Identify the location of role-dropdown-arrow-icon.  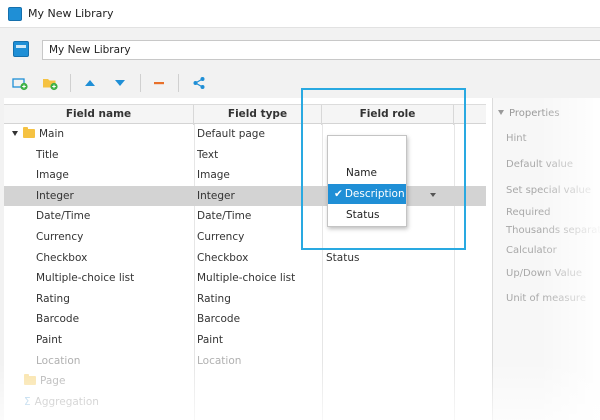
(433, 195).